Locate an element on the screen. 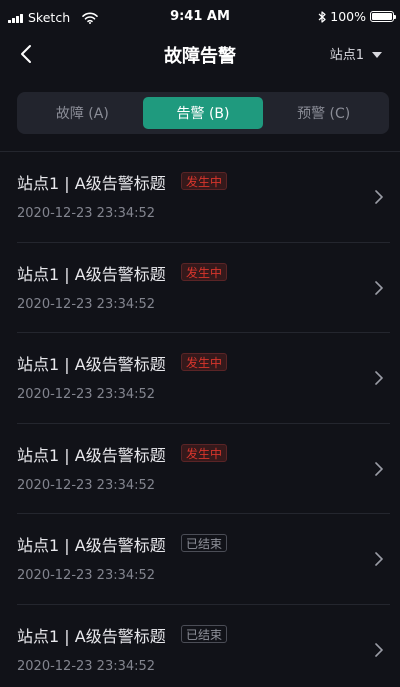  caret-down-icon is located at coordinates (377, 54).